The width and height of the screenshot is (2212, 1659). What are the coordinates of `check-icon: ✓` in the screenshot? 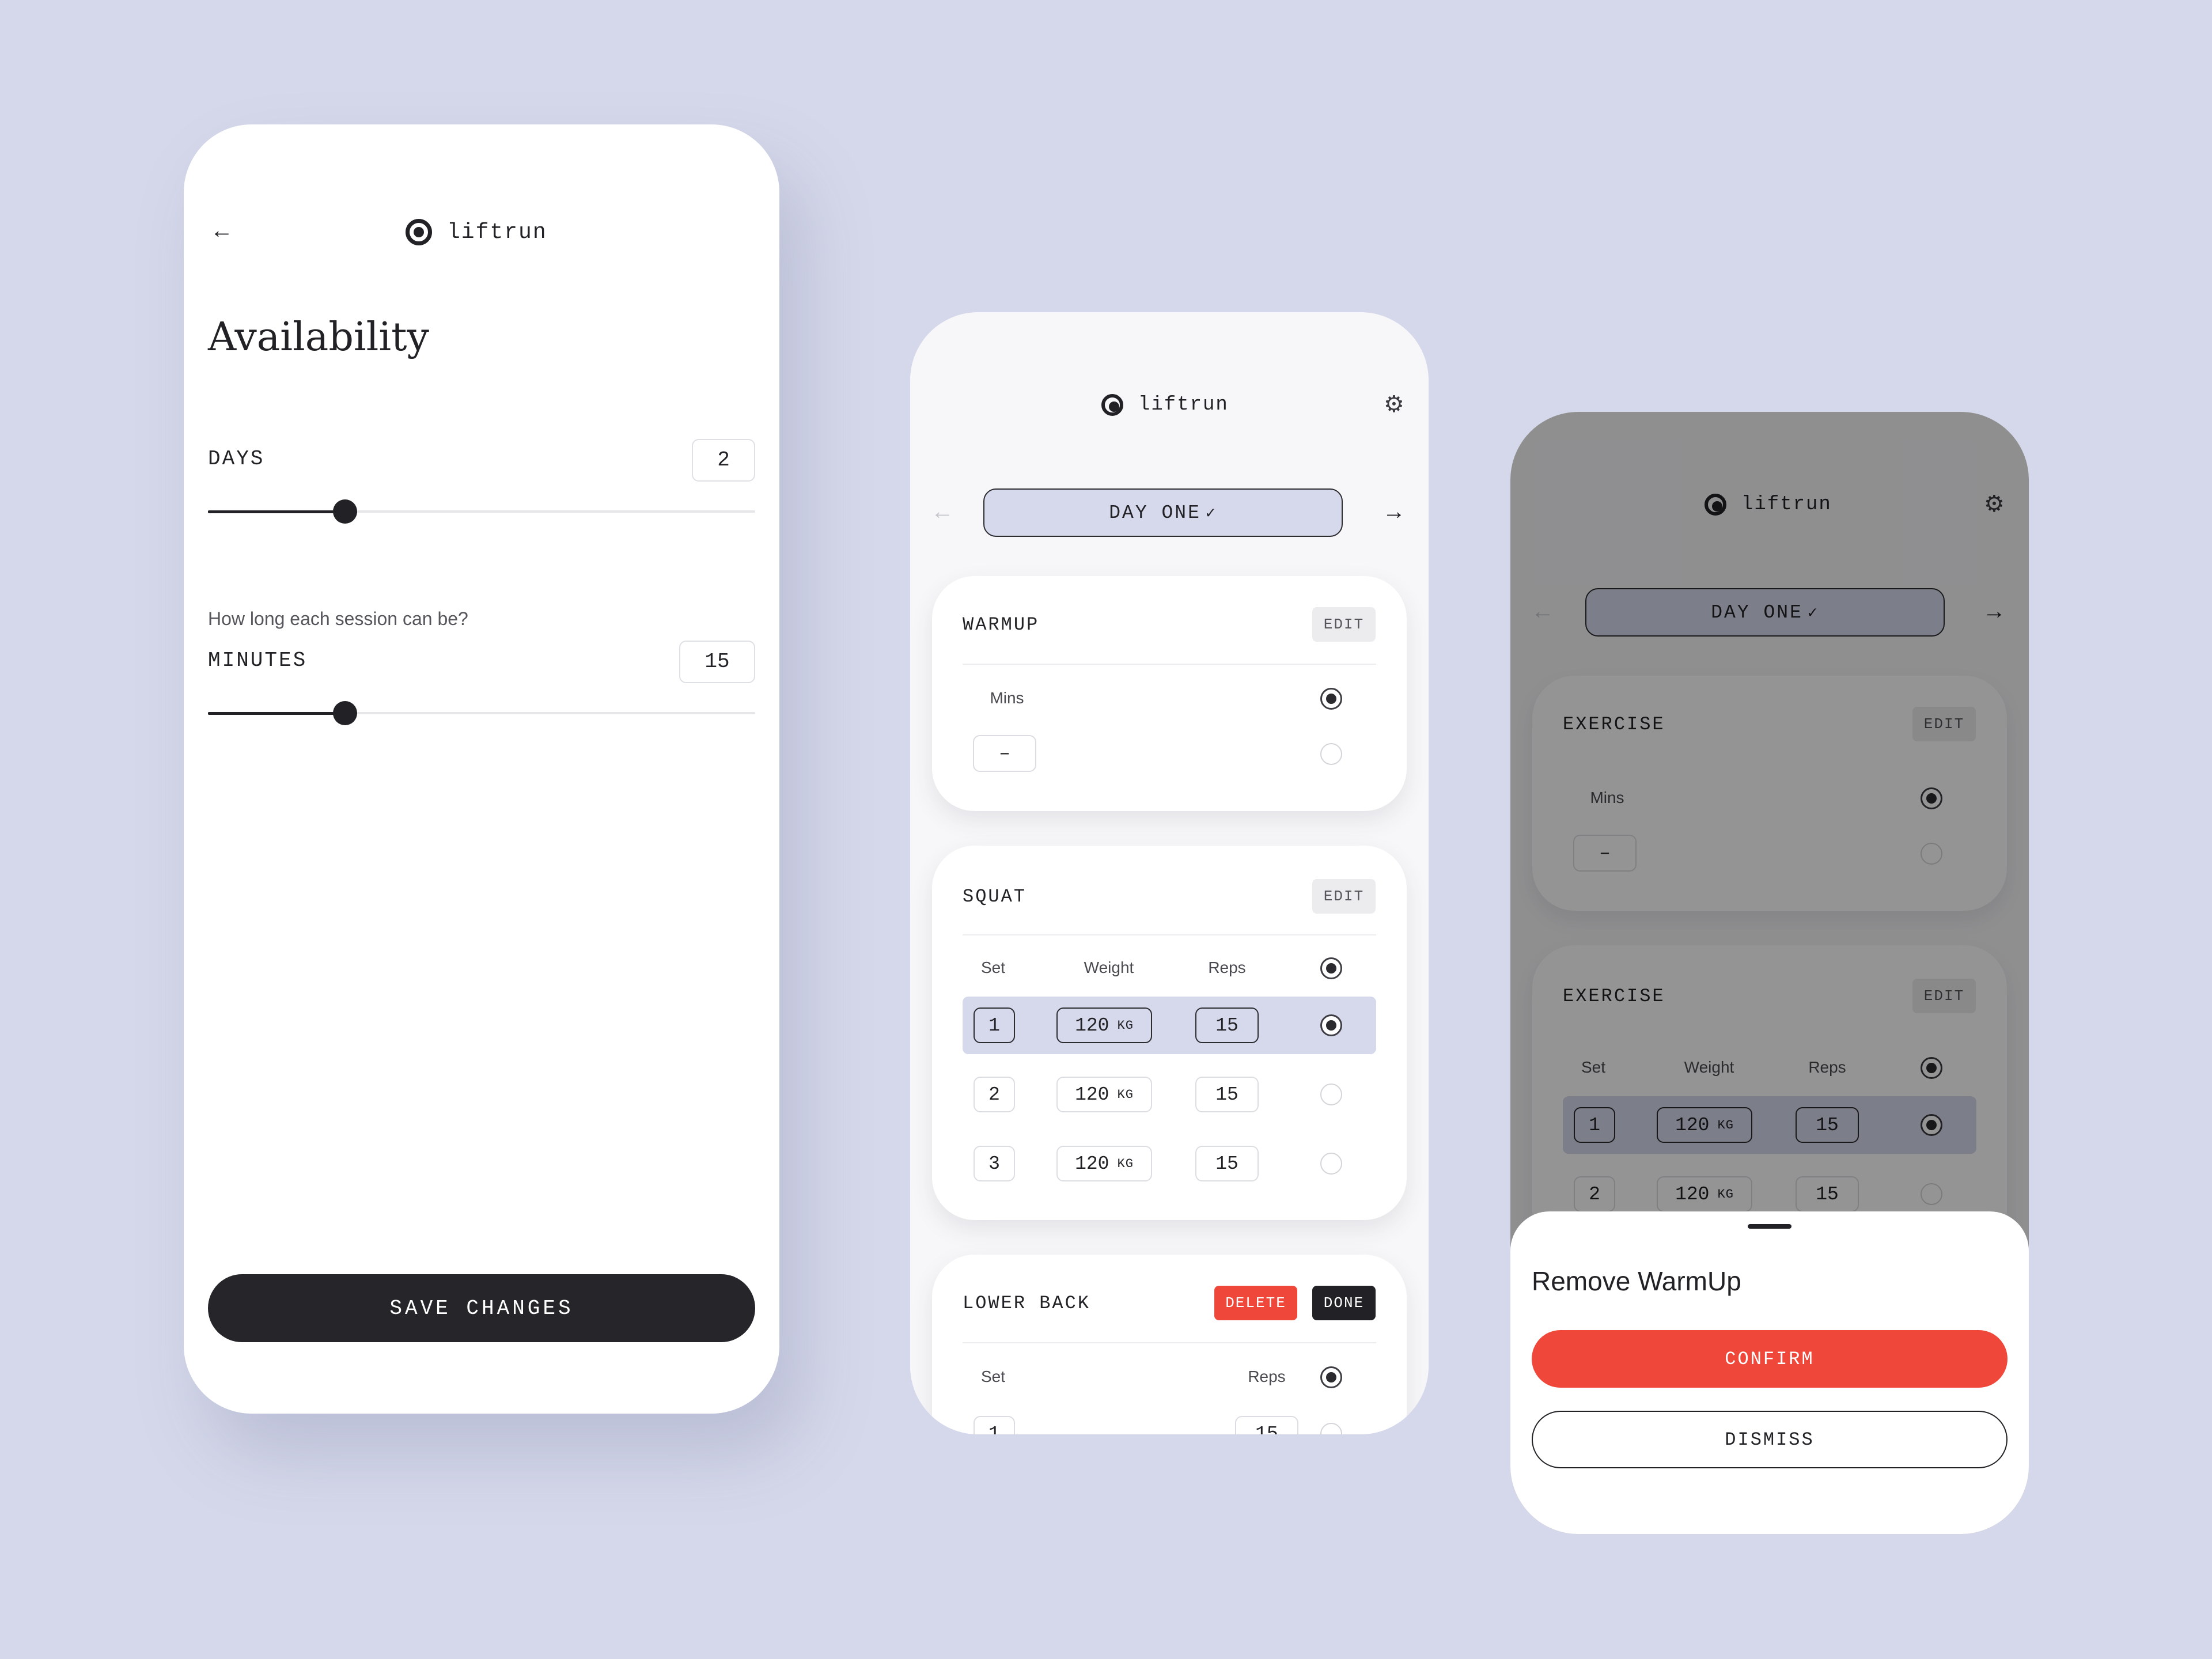 It's located at (1211, 514).